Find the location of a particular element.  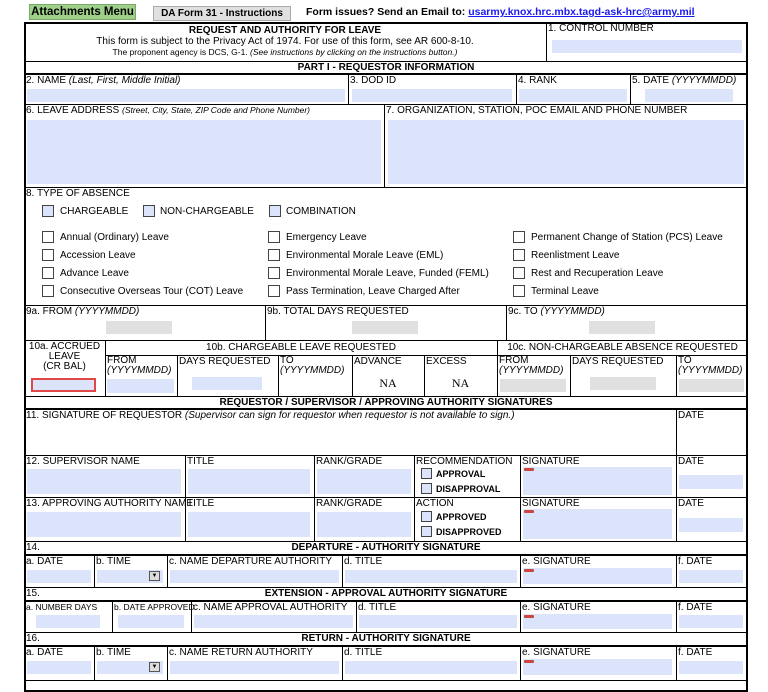

approver-date-cell: DATE is located at coordinates (712, 519).